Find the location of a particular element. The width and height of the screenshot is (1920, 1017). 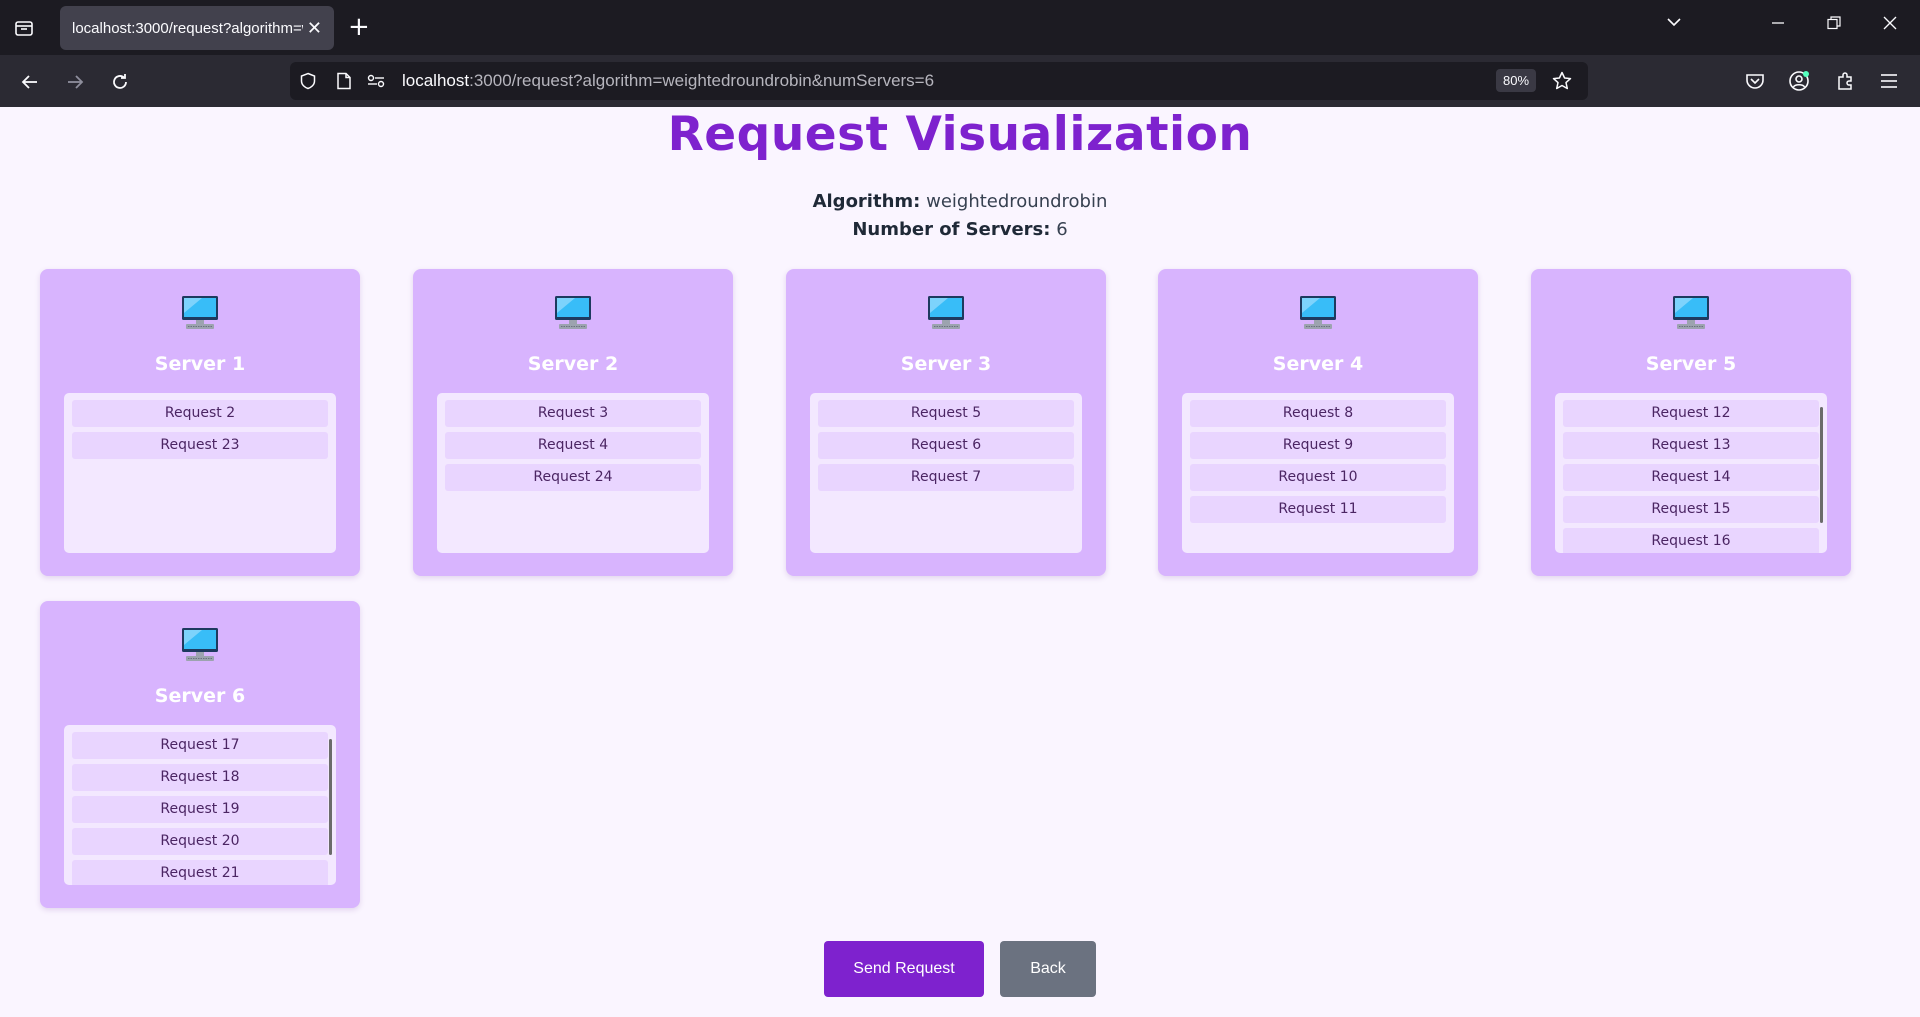

request-item: Request 15 is located at coordinates (1691, 509).